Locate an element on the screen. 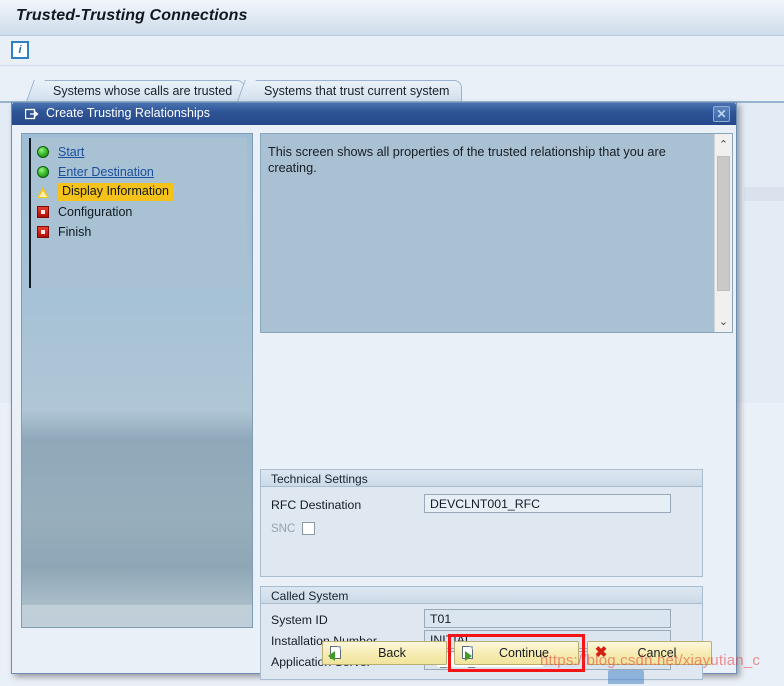 Image resolution: width=784 pixels, height=686 pixels. system-id-input: T01 is located at coordinates (547, 618).